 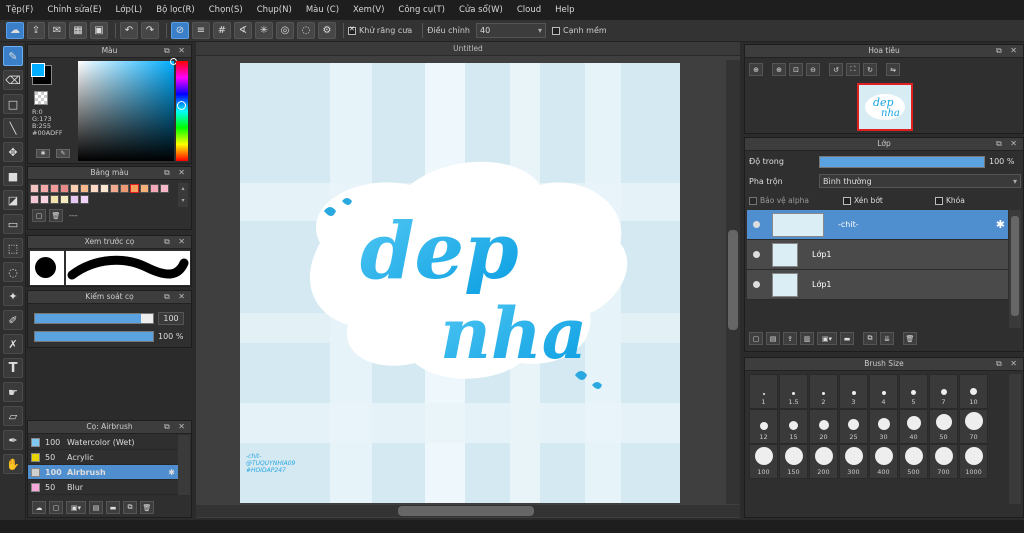 I want to click on lasso-tool-icon: ◌, so click(x=13, y=272).